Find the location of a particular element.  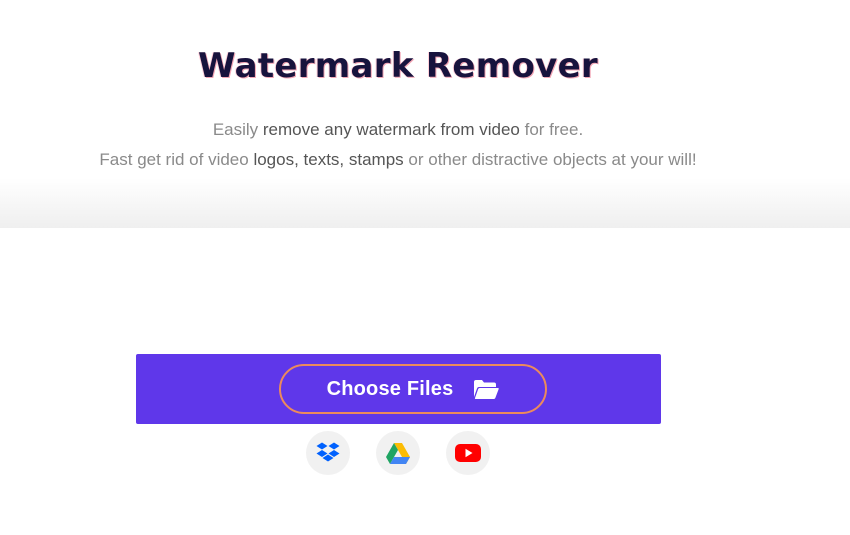

dropbox-icon is located at coordinates (328, 452).